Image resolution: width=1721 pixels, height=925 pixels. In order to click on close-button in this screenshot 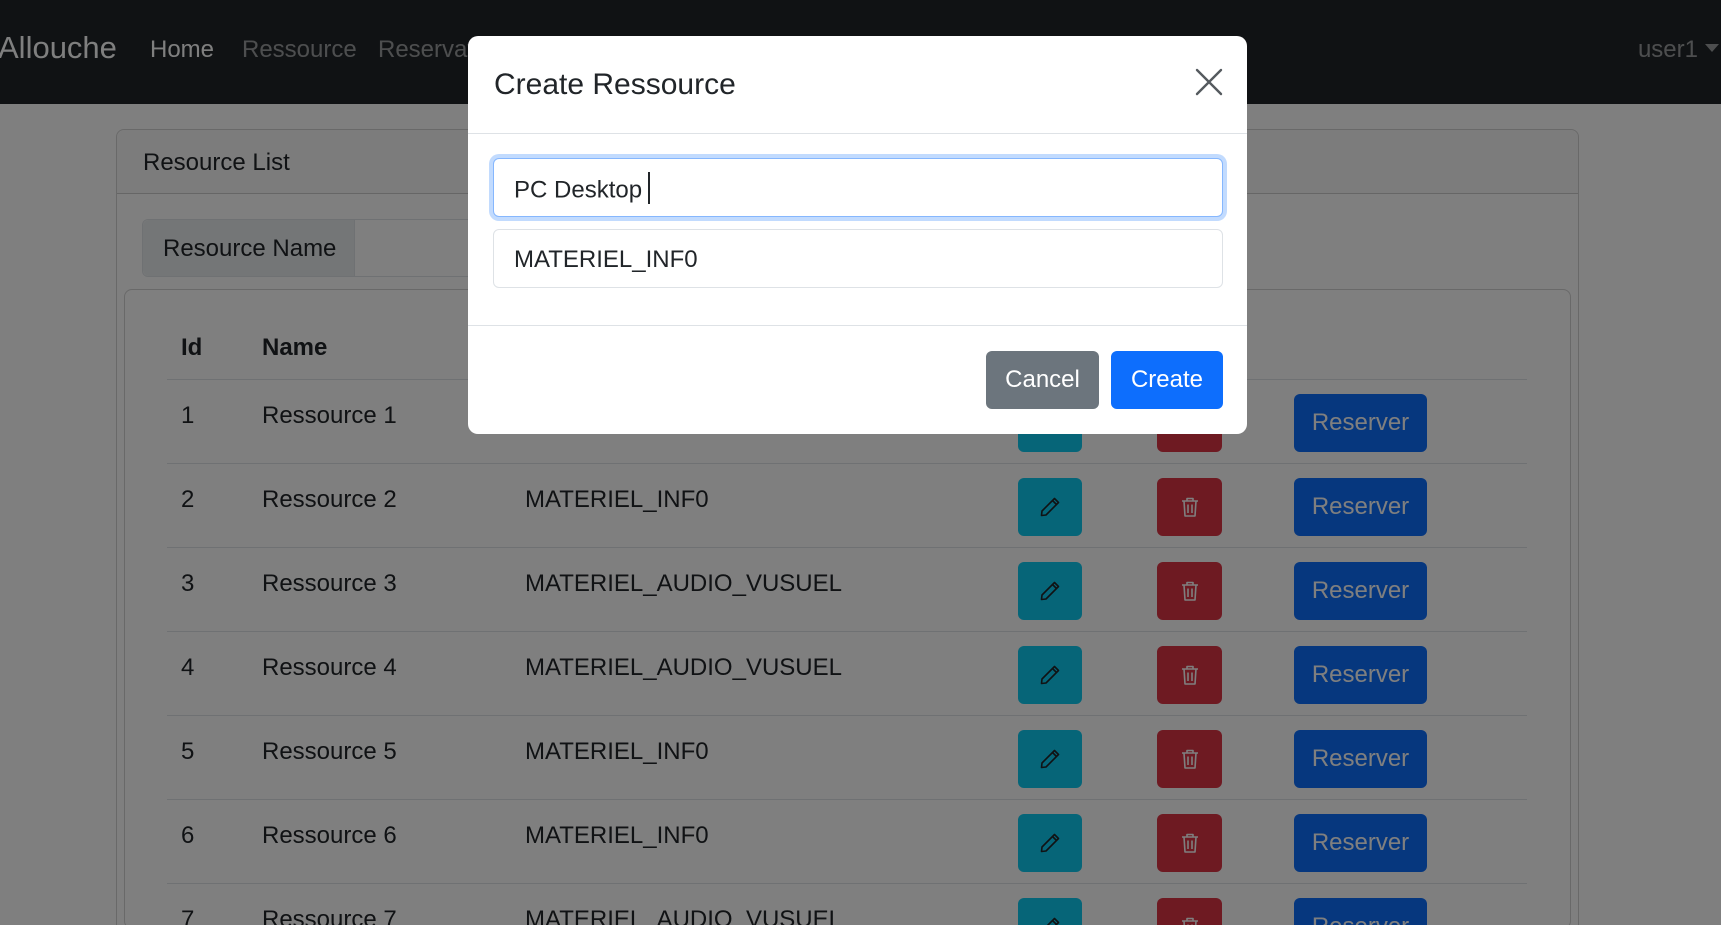, I will do `click(1209, 84)`.